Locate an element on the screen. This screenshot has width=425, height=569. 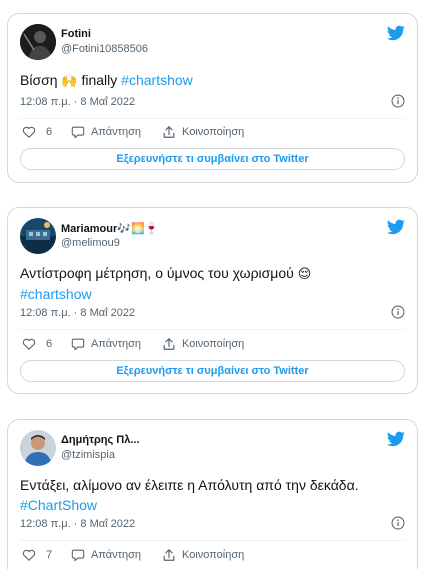
hashtag-link: #ChartShow is located at coordinates (58, 505).